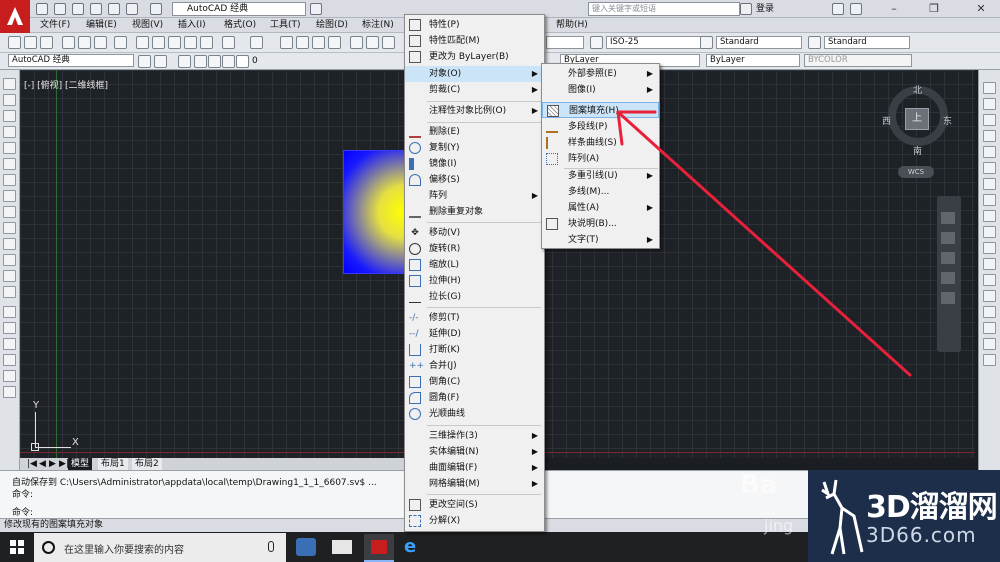 The image size is (1000, 562). Describe the element at coordinates (474, 148) in the screenshot. I see `menu-item-copy: 复制(Y)` at that location.